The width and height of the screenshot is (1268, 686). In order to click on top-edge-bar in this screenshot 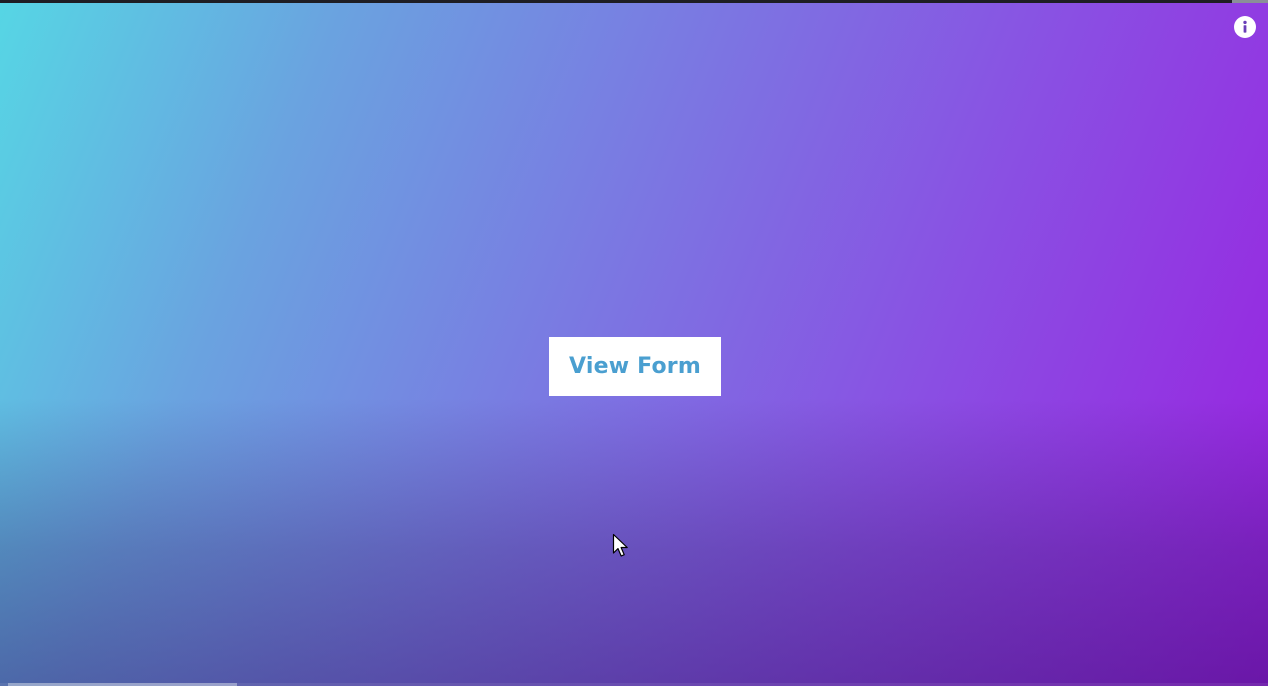, I will do `click(634, 1)`.